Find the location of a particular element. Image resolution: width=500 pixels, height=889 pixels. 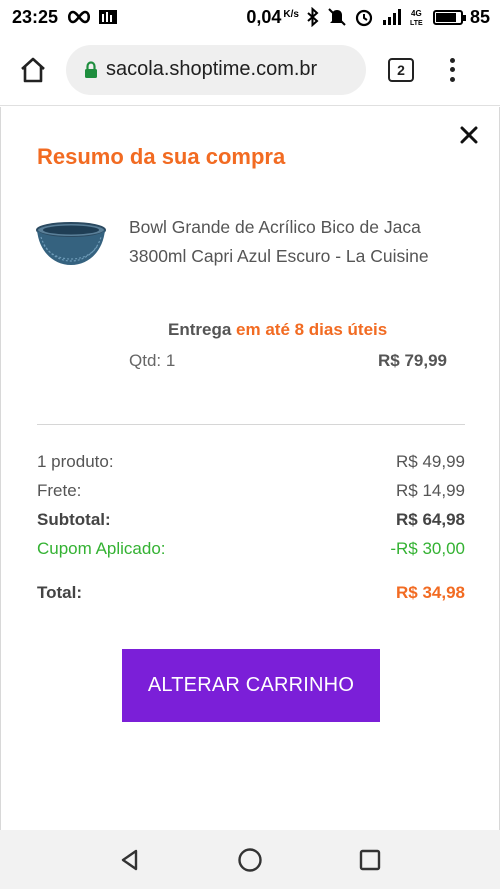

back-triangle-icon is located at coordinates (129, 859).